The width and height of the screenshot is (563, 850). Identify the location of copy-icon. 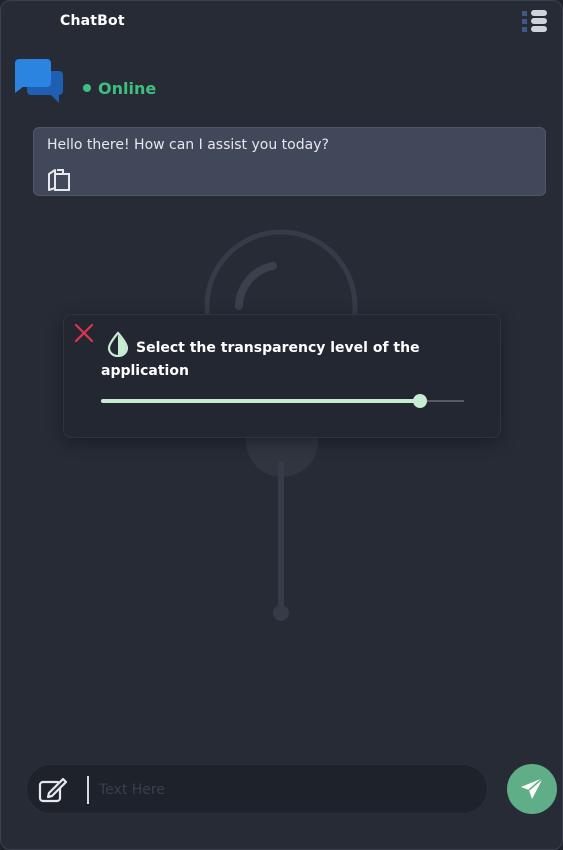
(59, 180).